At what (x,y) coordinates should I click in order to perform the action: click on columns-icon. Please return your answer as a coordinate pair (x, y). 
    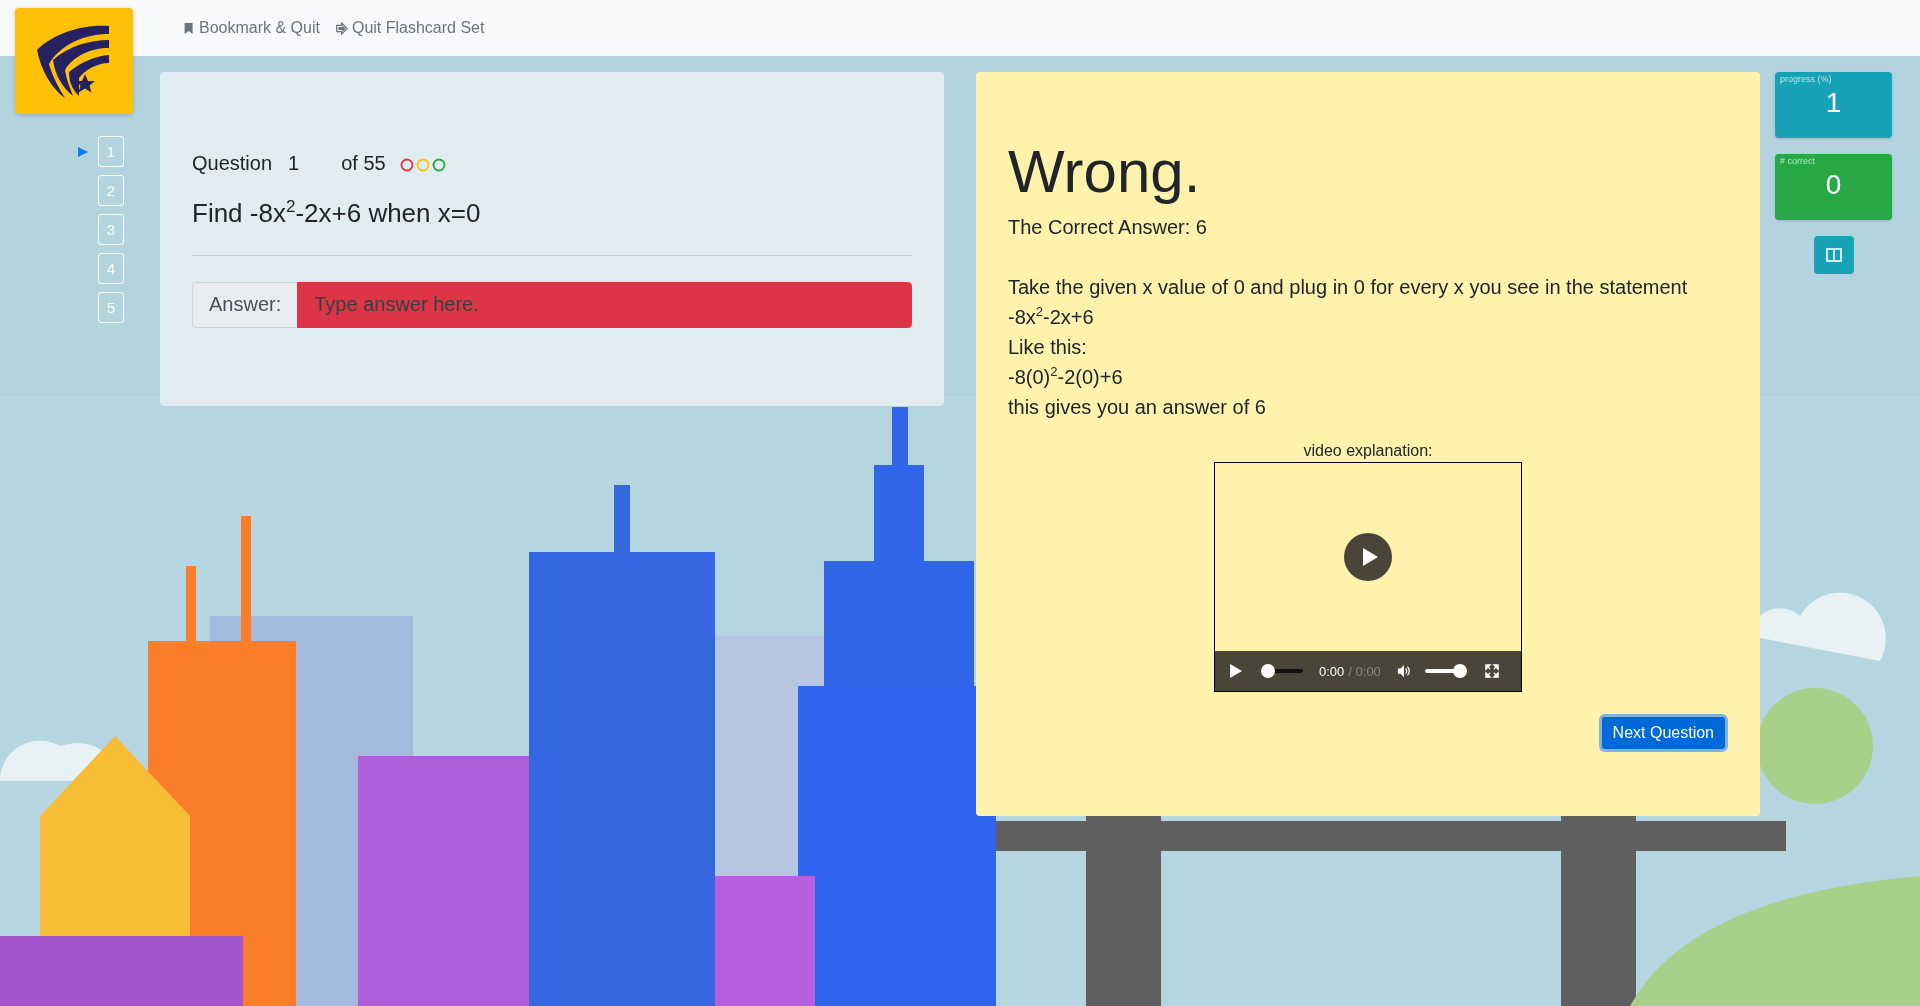
    Looking at the image, I should click on (1833, 255).